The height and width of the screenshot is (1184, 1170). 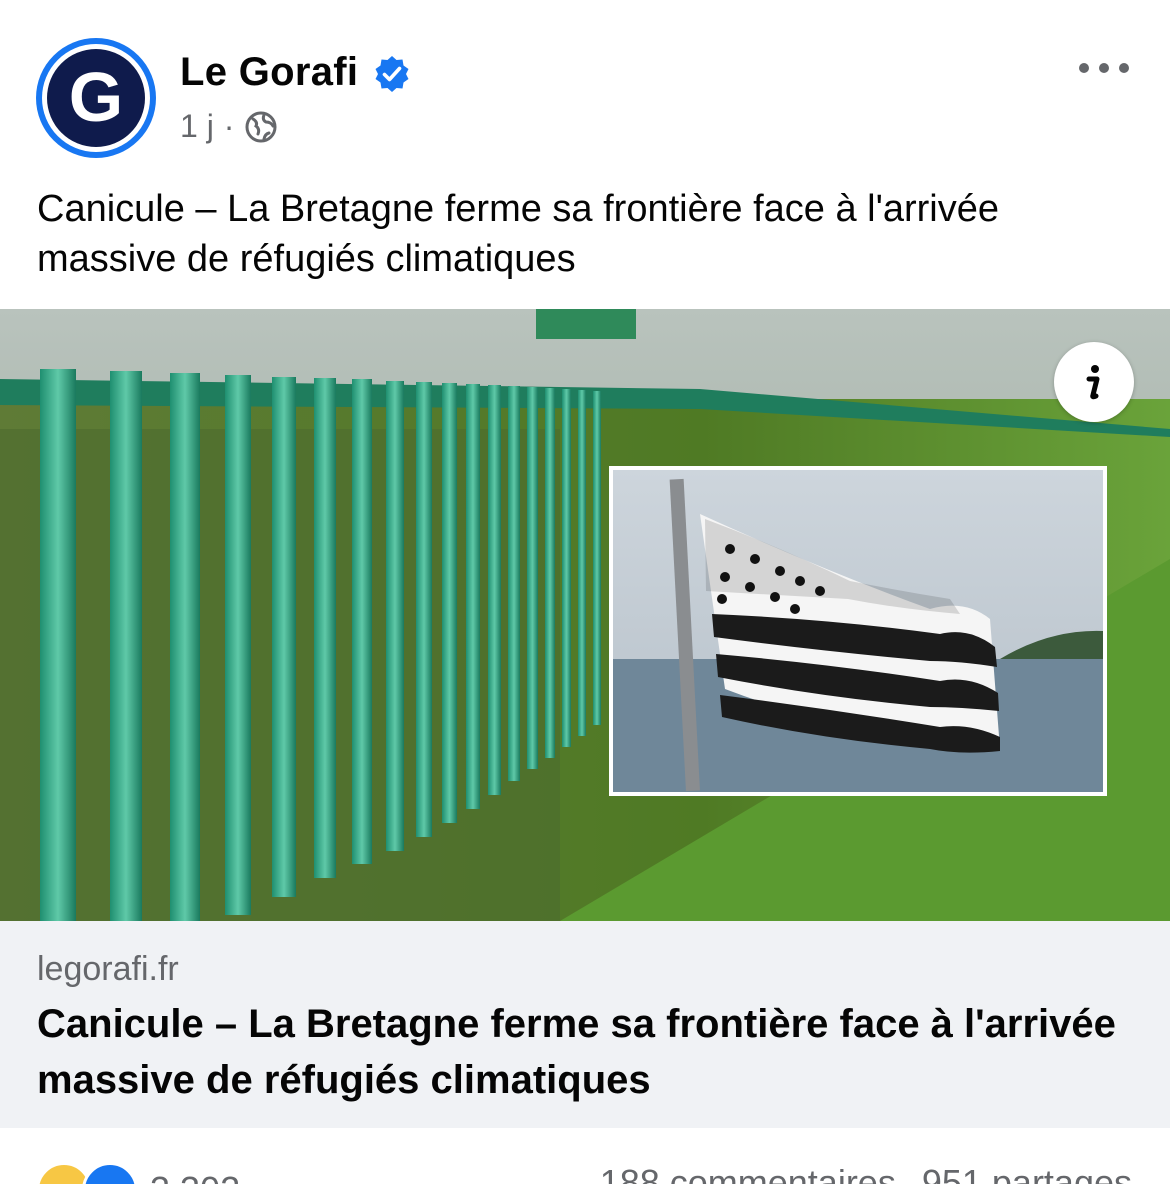 What do you see at coordinates (748, 1173) in the screenshot?
I see `comments-count: 188 commentaires` at bounding box center [748, 1173].